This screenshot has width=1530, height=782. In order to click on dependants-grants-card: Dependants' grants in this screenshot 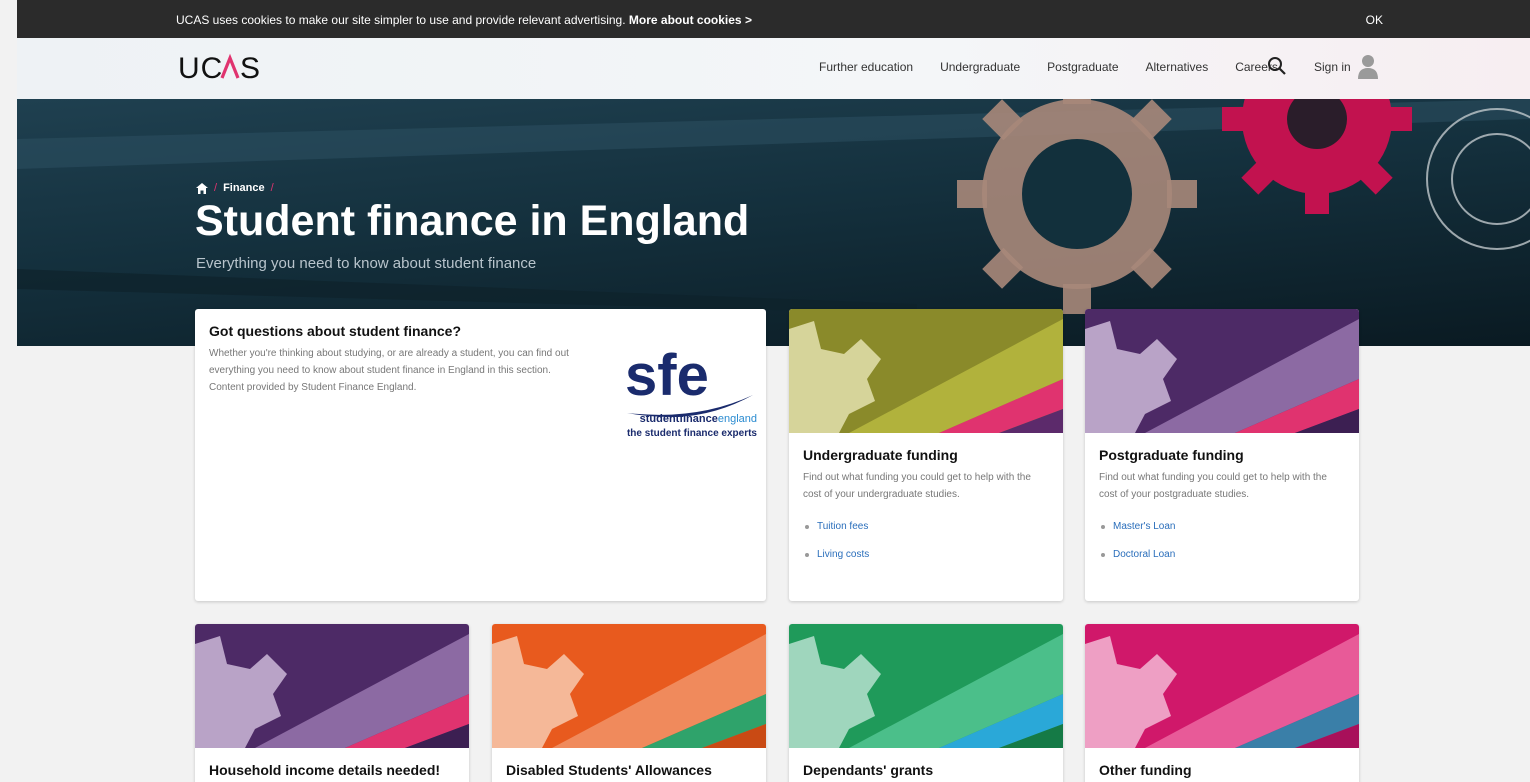, I will do `click(926, 703)`.